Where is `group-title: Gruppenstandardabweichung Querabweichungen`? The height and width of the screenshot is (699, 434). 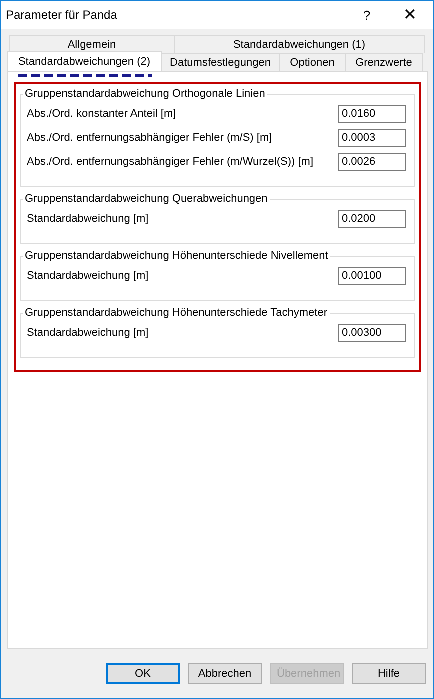
group-title: Gruppenstandardabweichung Querabweichungen is located at coordinates (146, 199).